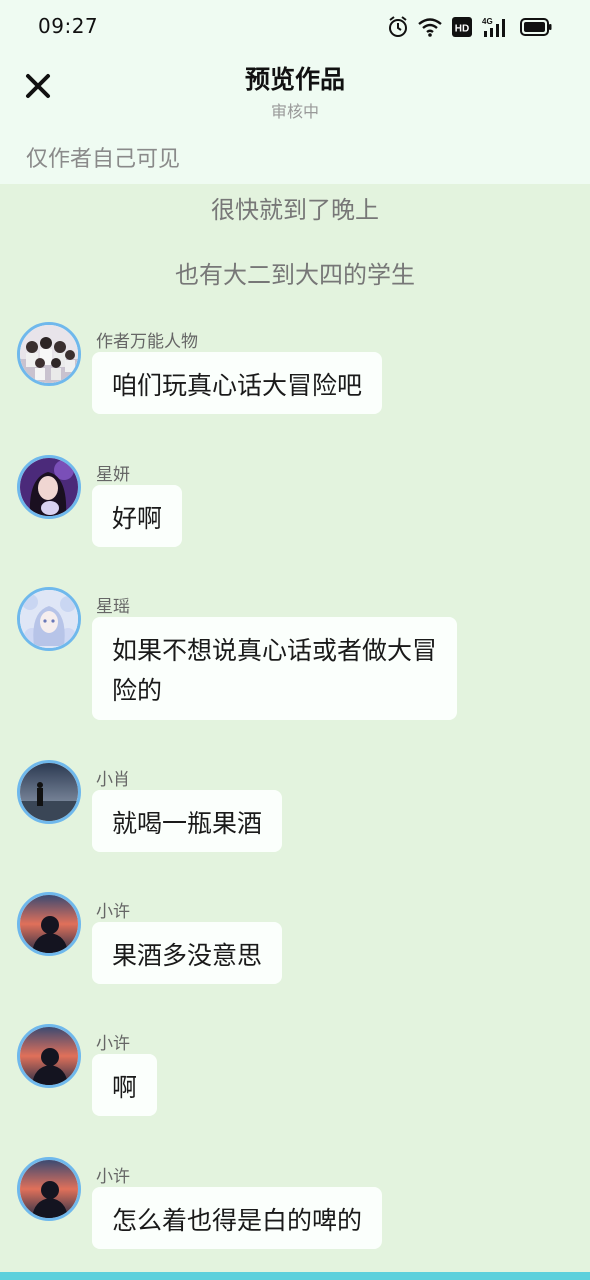 The height and width of the screenshot is (1280, 590). I want to click on message-bubble: 啊, so click(125, 1085).